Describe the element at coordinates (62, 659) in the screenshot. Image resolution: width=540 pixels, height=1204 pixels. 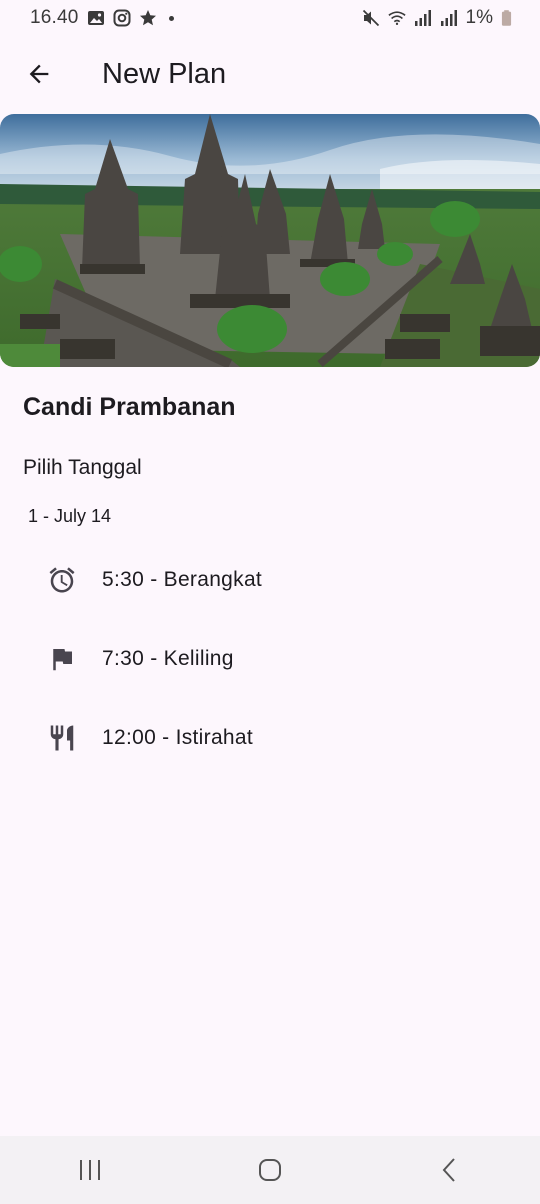
I see `flag-icon` at that location.